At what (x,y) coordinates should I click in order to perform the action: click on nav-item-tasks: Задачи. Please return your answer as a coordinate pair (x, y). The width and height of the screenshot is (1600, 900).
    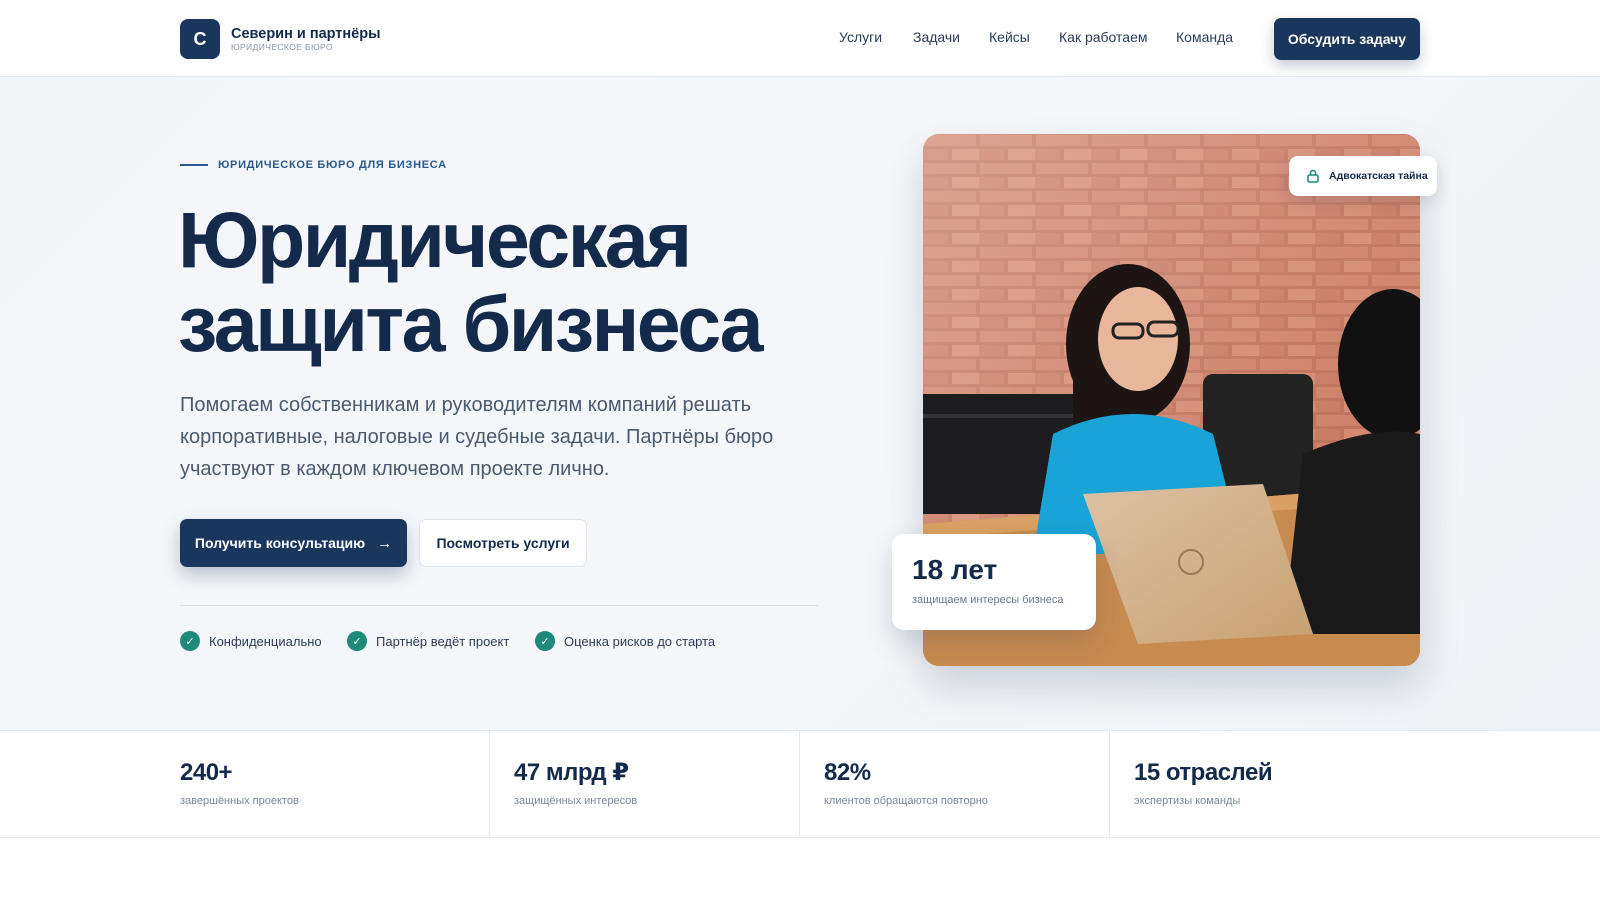
    Looking at the image, I should click on (936, 37).